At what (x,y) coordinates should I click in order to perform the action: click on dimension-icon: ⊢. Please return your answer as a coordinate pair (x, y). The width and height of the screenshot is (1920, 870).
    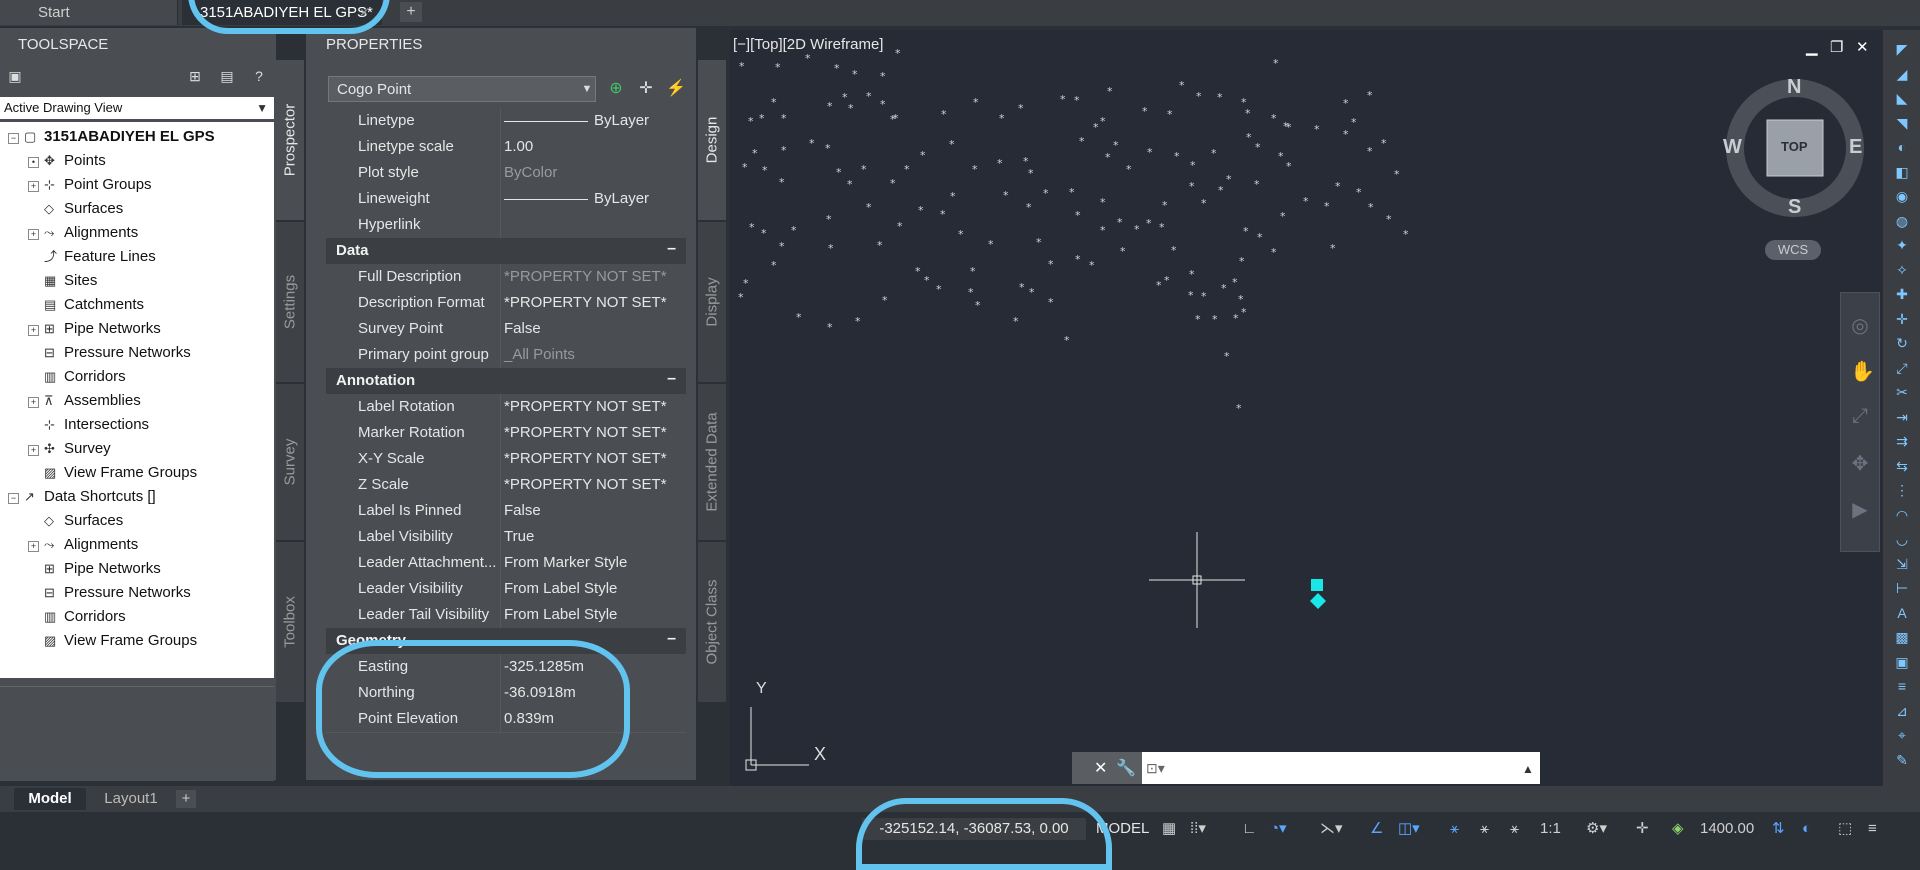
    Looking at the image, I should click on (1902, 588).